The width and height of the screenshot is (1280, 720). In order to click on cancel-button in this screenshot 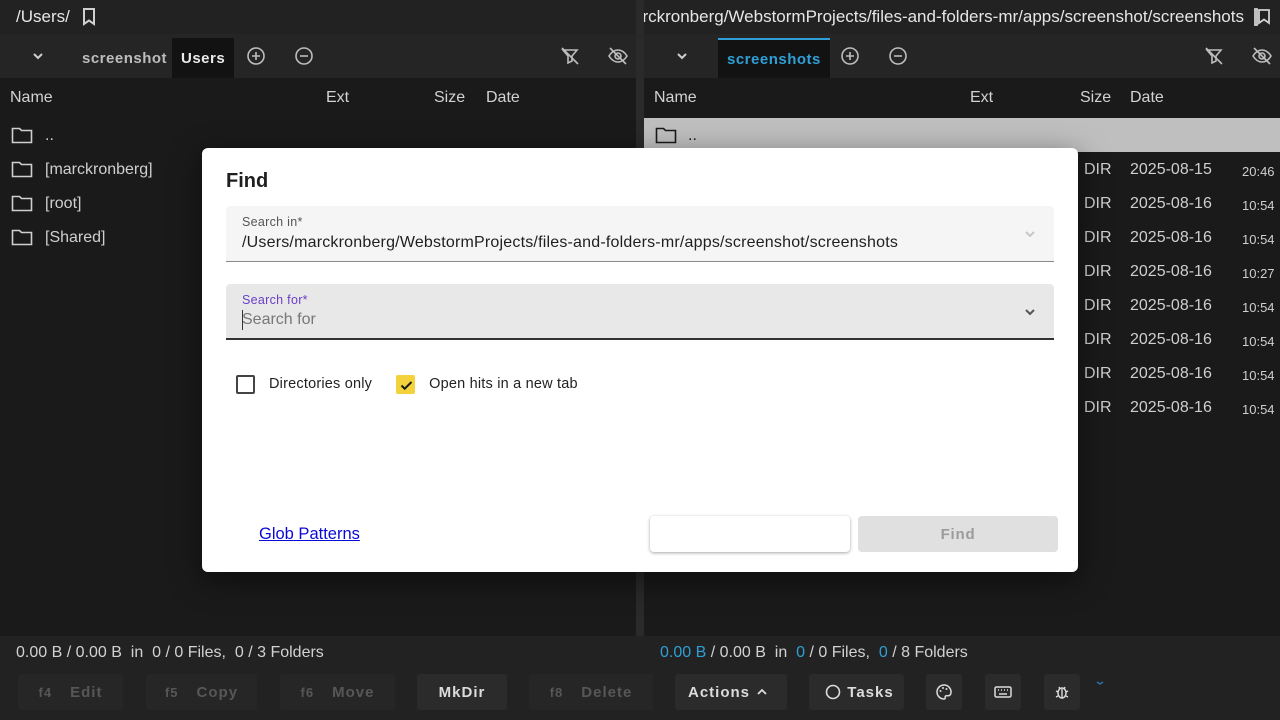, I will do `click(750, 534)`.